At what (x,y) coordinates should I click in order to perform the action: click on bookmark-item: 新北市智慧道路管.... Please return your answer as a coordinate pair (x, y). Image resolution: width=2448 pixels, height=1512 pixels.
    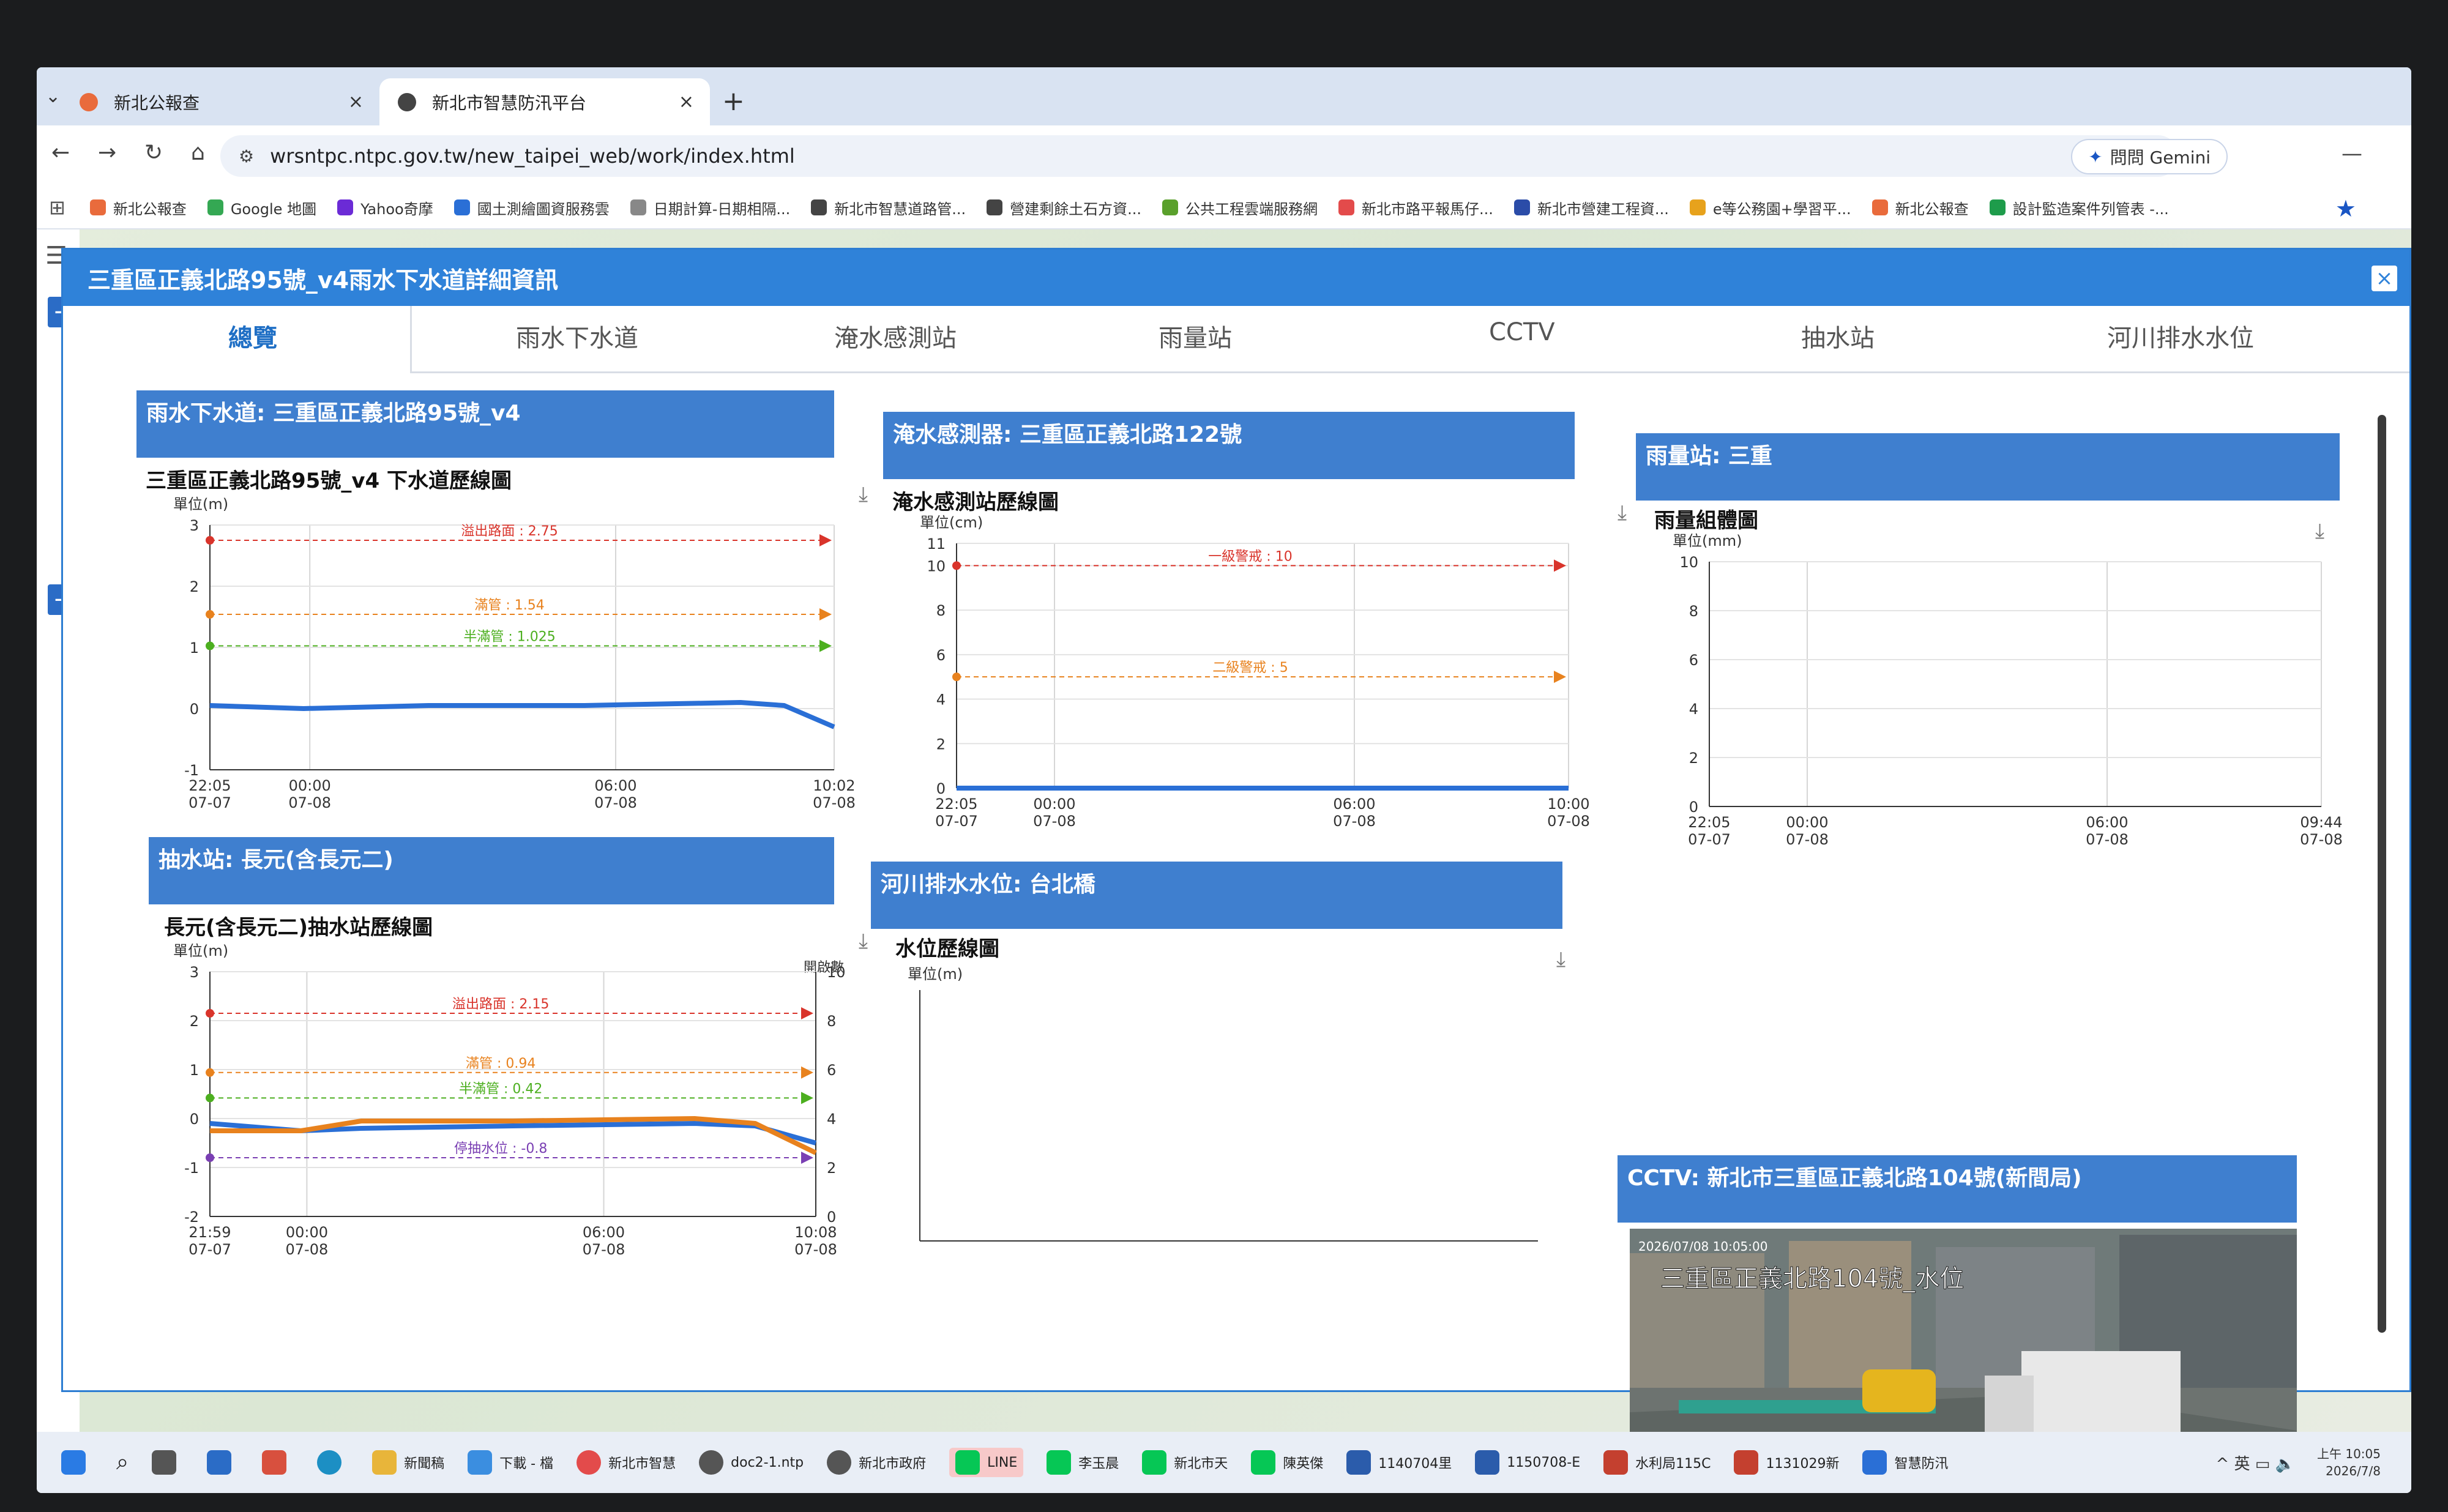
    Looking at the image, I should click on (888, 208).